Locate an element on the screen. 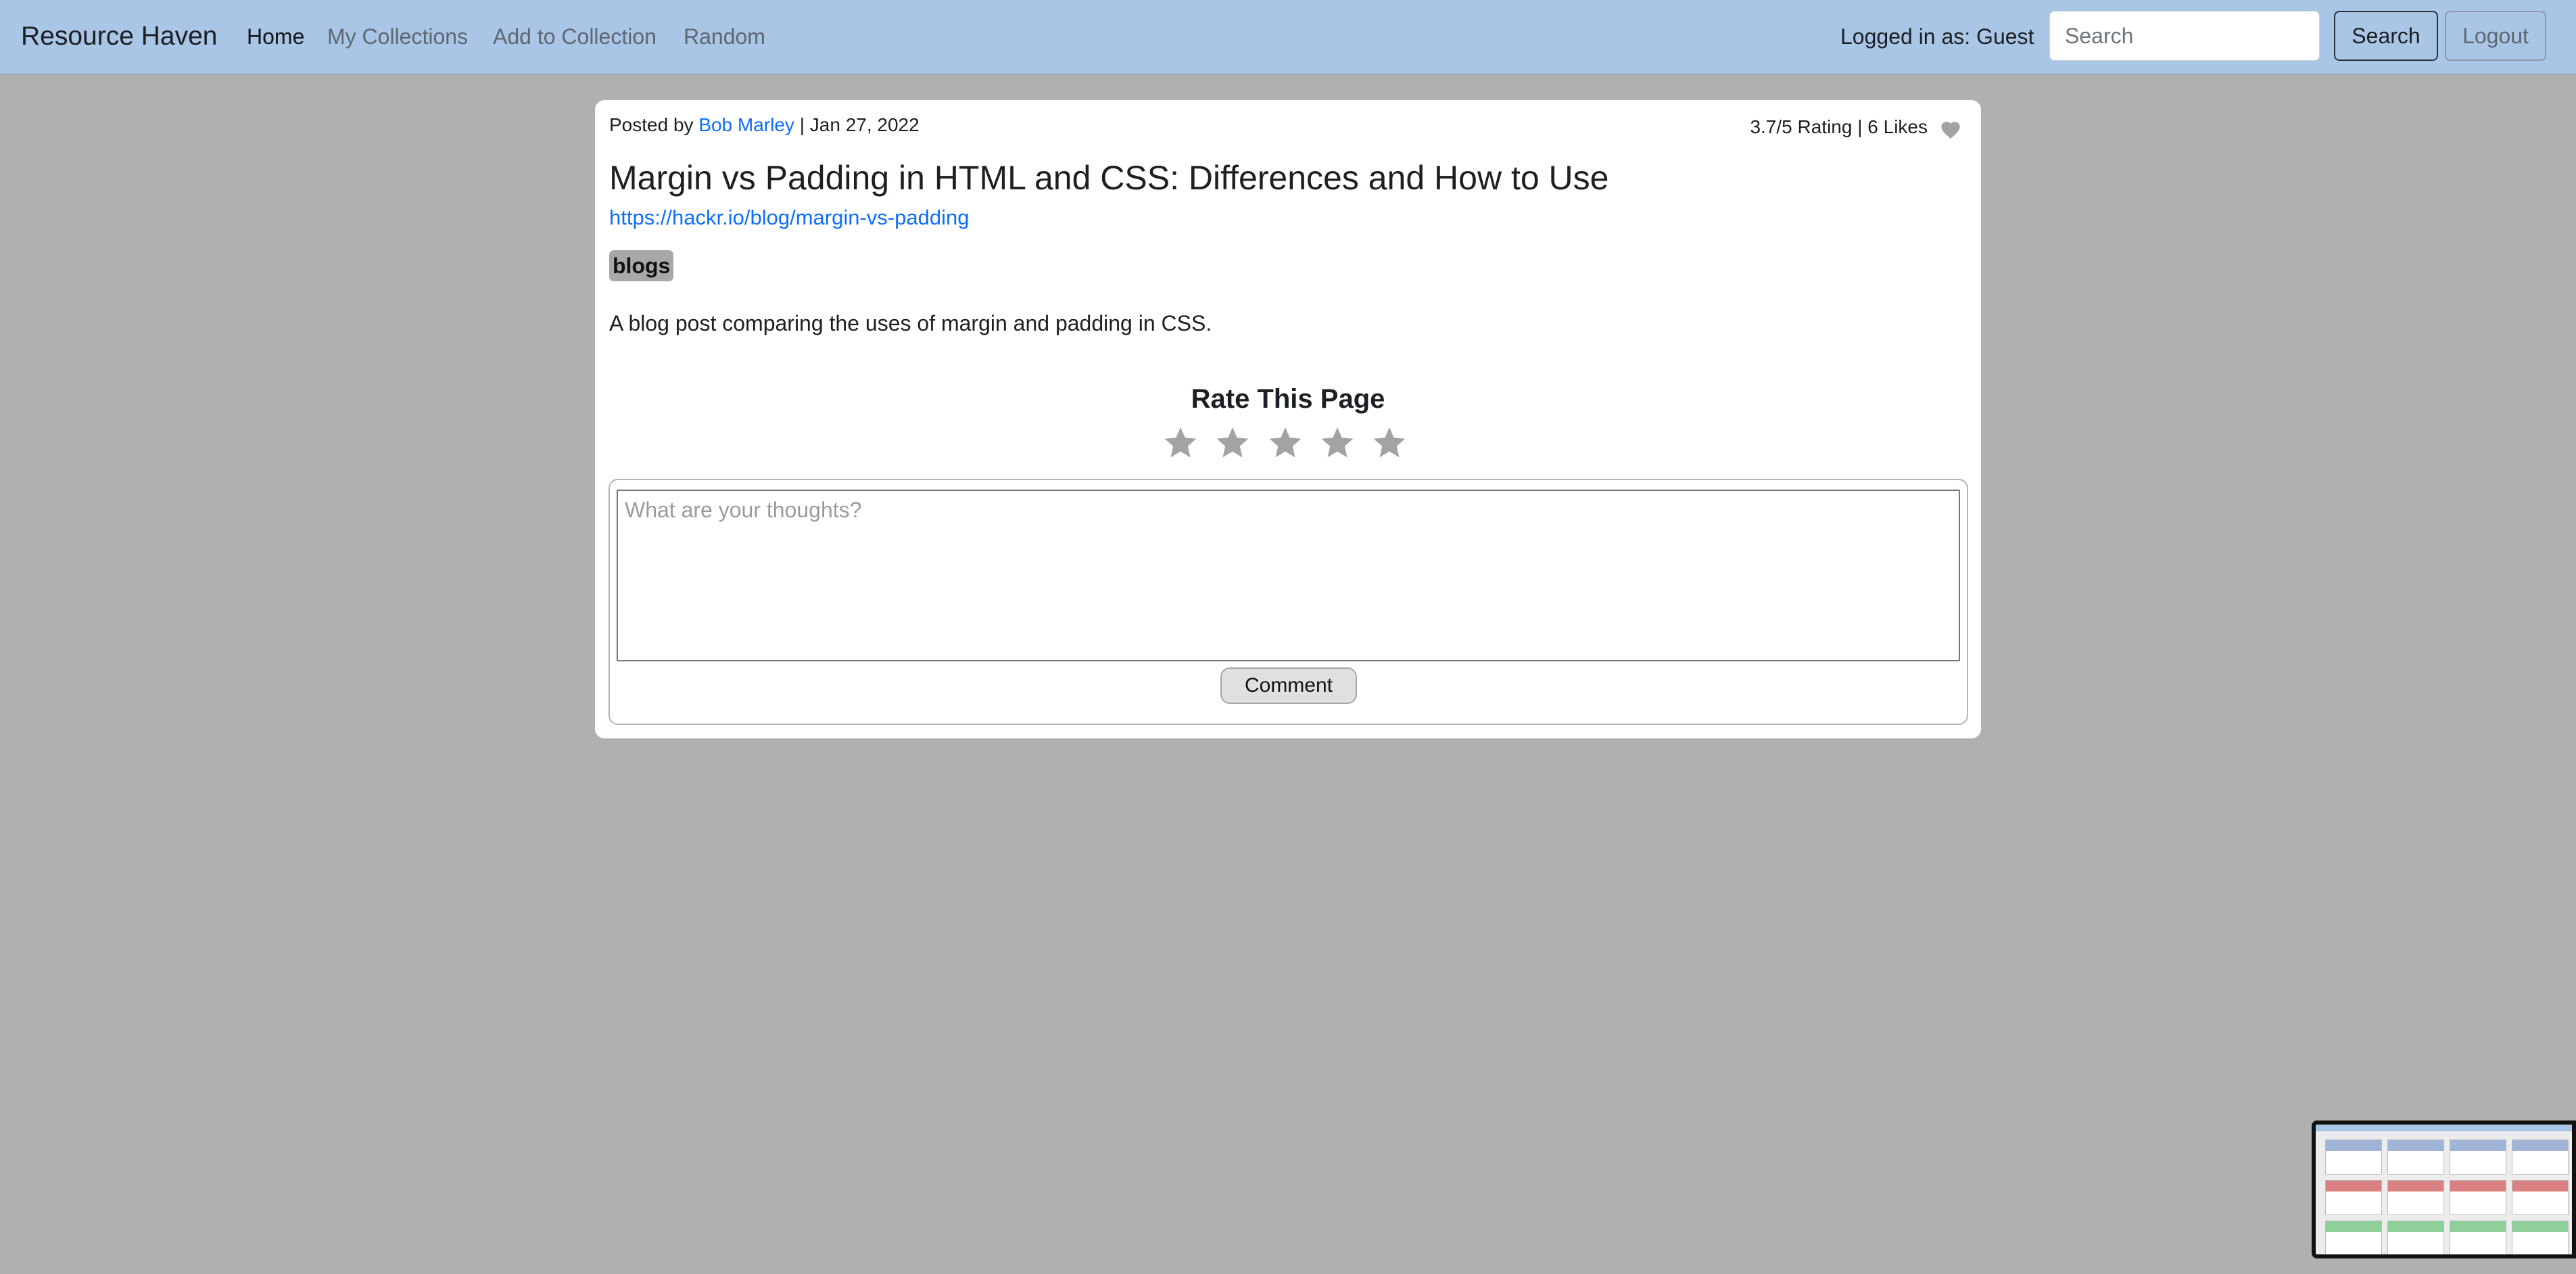 The height and width of the screenshot is (1274, 2576). nav-random-link: Random is located at coordinates (724, 36).